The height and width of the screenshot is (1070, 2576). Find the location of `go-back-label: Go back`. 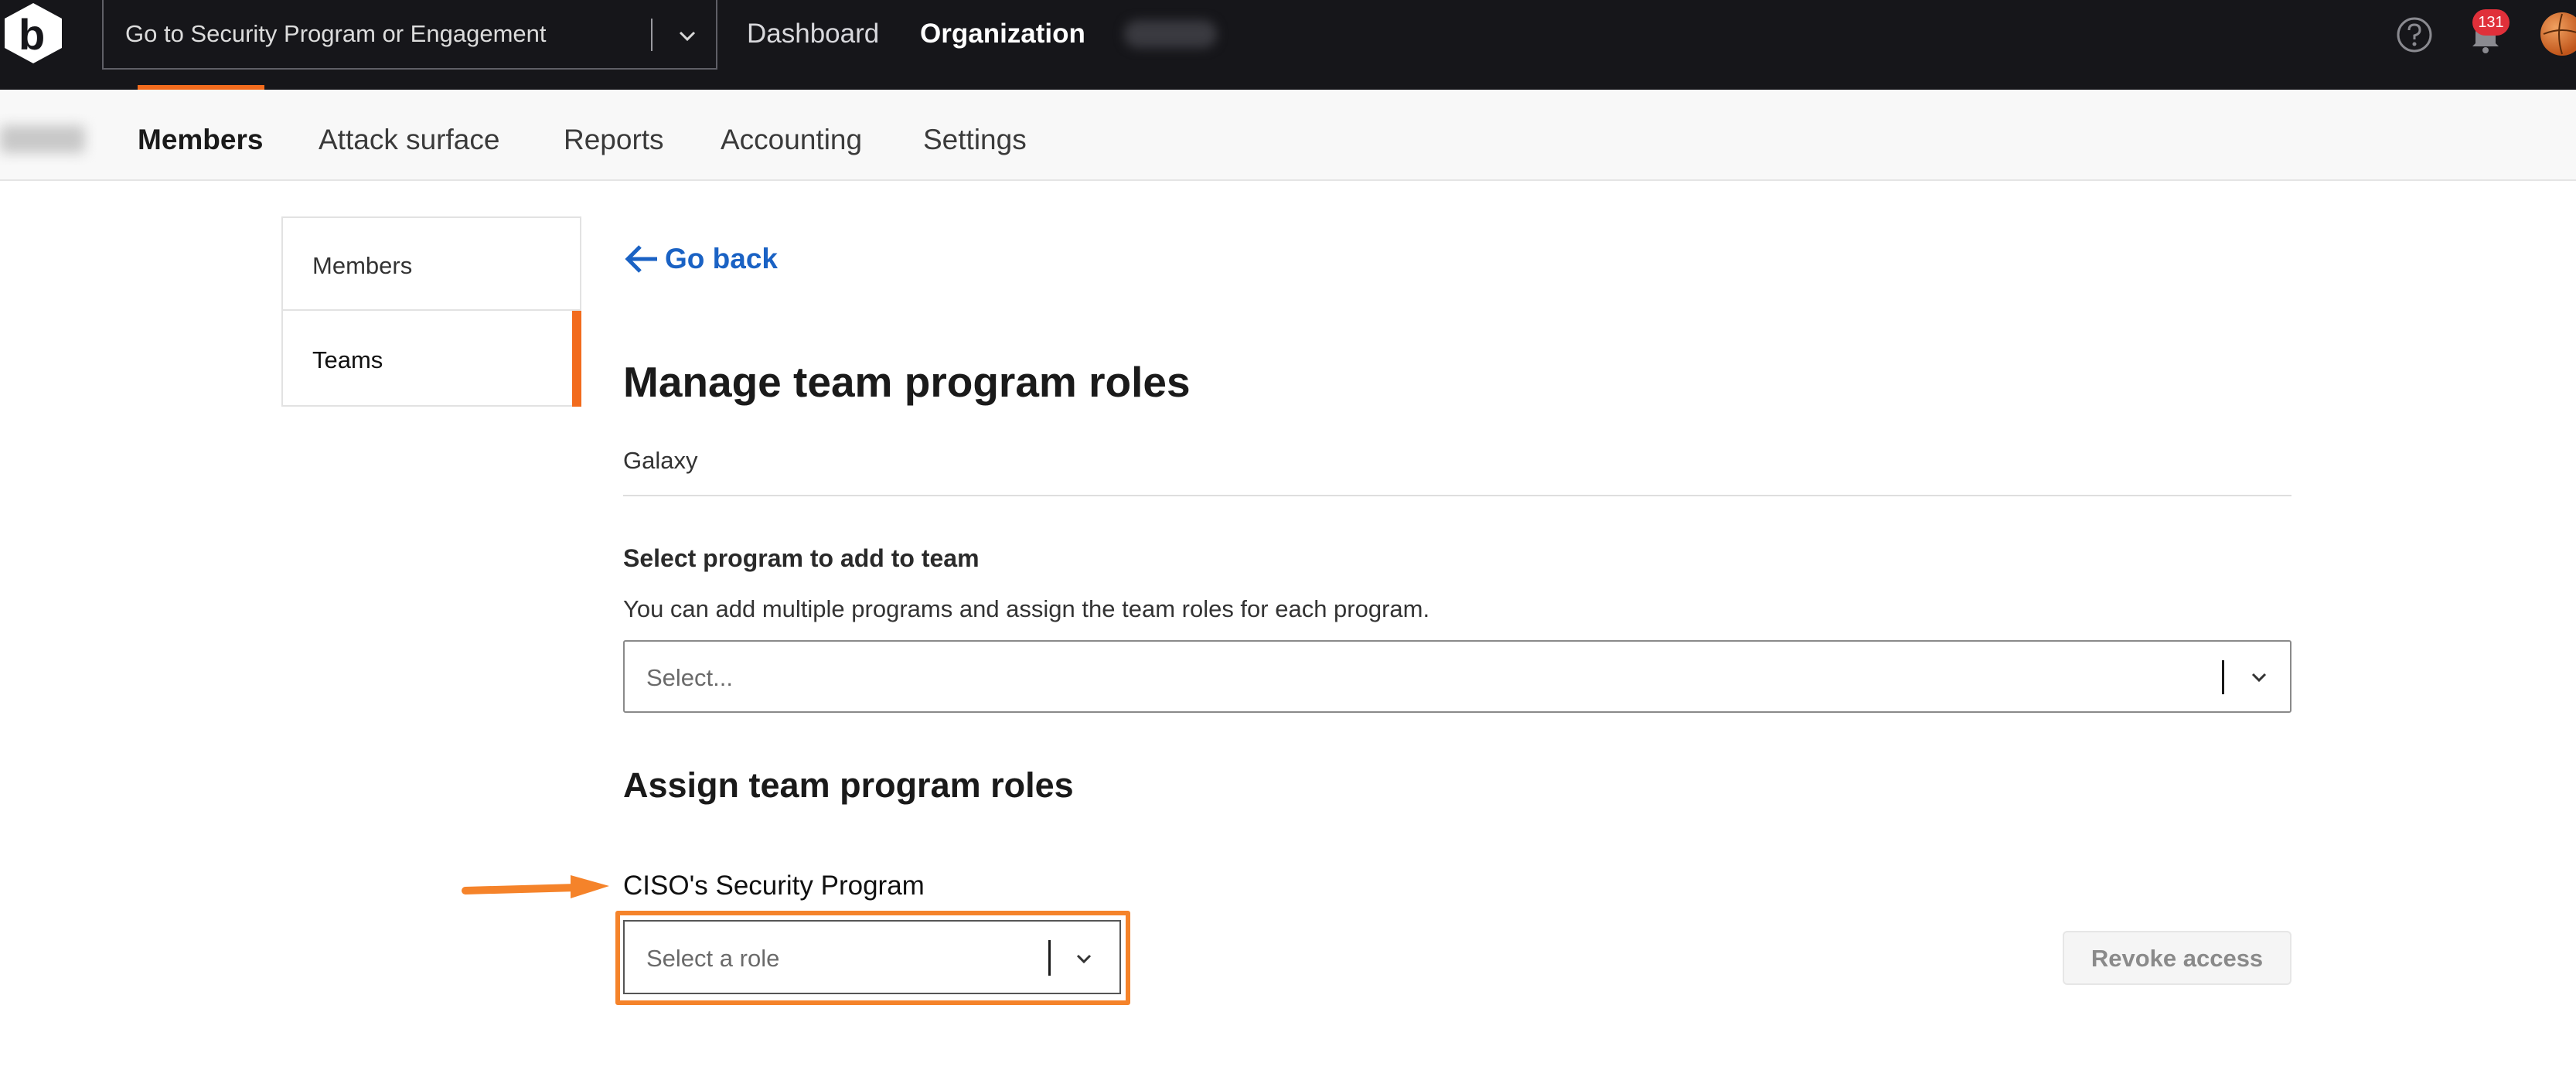

go-back-label: Go back is located at coordinates (721, 258).